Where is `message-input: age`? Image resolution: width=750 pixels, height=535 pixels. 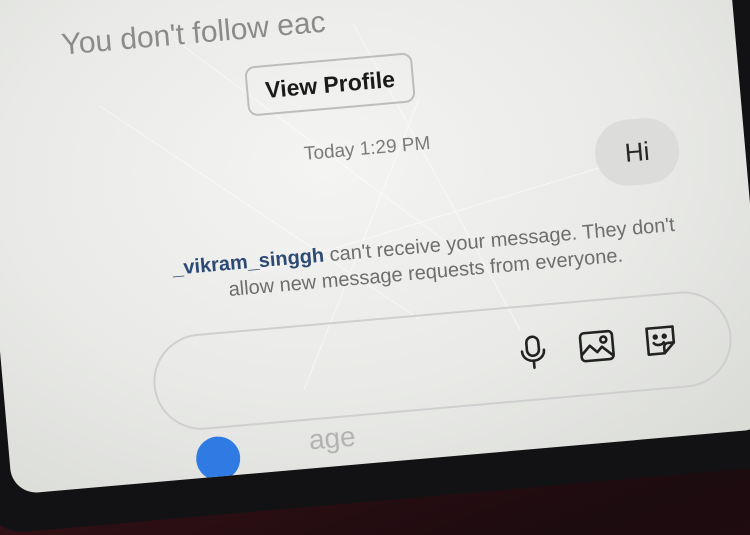 message-input: age is located at coordinates (332, 439).